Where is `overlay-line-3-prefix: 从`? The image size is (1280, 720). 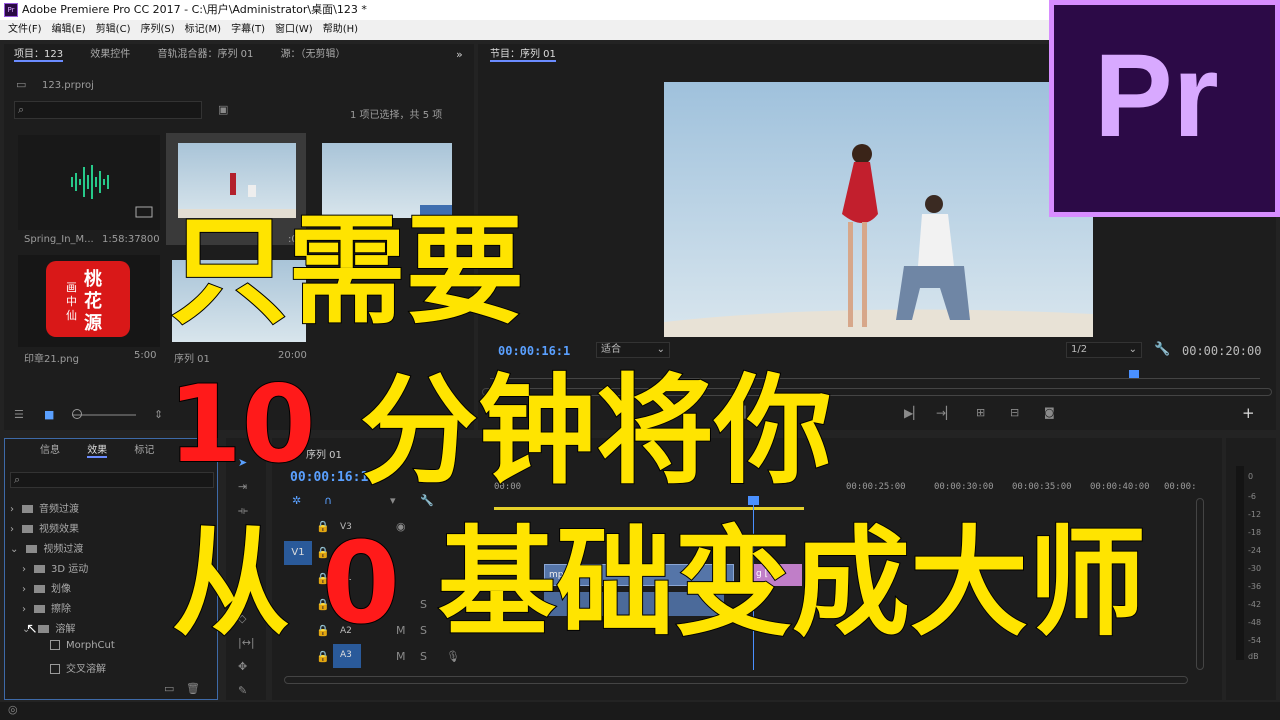 overlay-line-3-prefix: 从 is located at coordinates (231, 583).